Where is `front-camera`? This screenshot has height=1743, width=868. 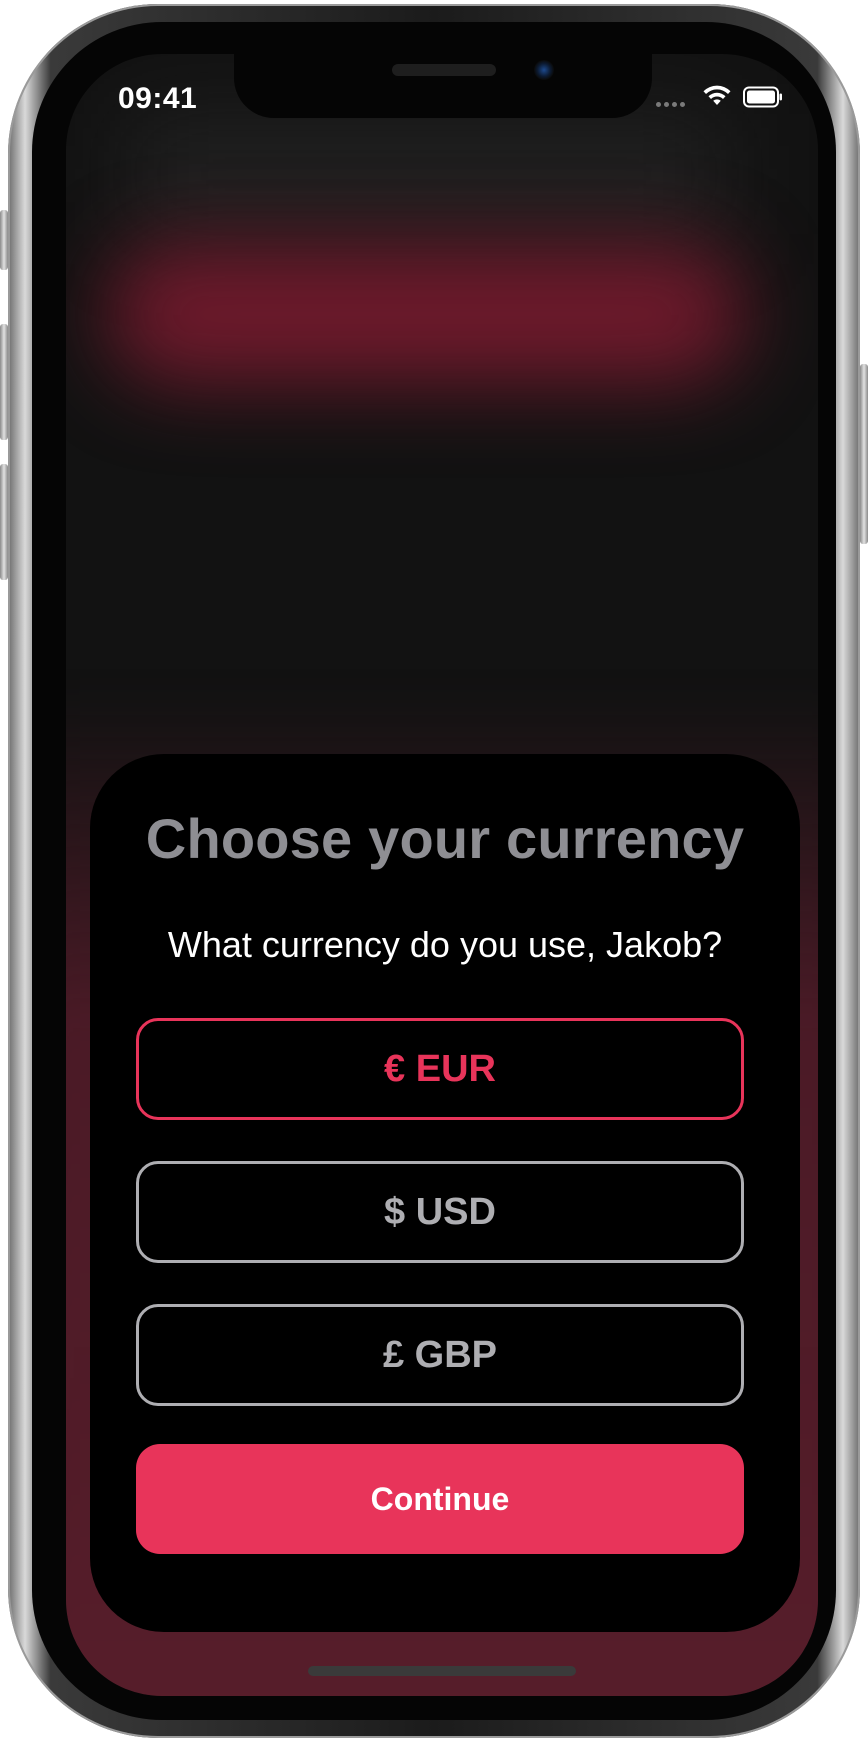
front-camera is located at coordinates (544, 70).